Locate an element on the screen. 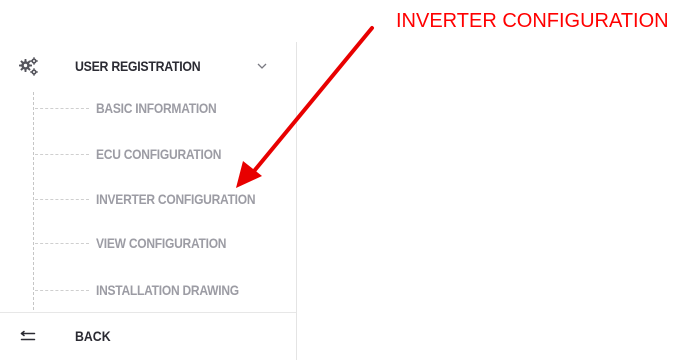 Image resolution: width=692 pixels, height=360 pixels. sub-item-view-configuration: VIEW CONFIGURATION is located at coordinates (164, 244).